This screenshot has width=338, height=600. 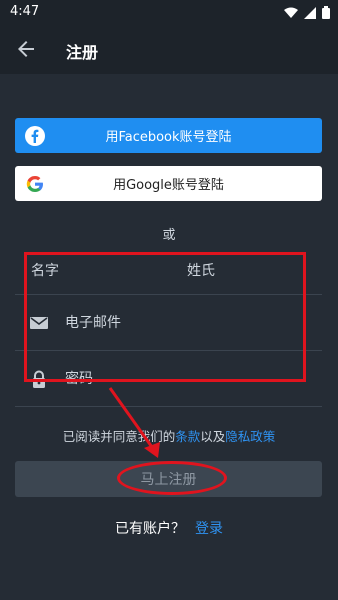 What do you see at coordinates (26, 49) in the screenshot?
I see `back-arrow-icon` at bounding box center [26, 49].